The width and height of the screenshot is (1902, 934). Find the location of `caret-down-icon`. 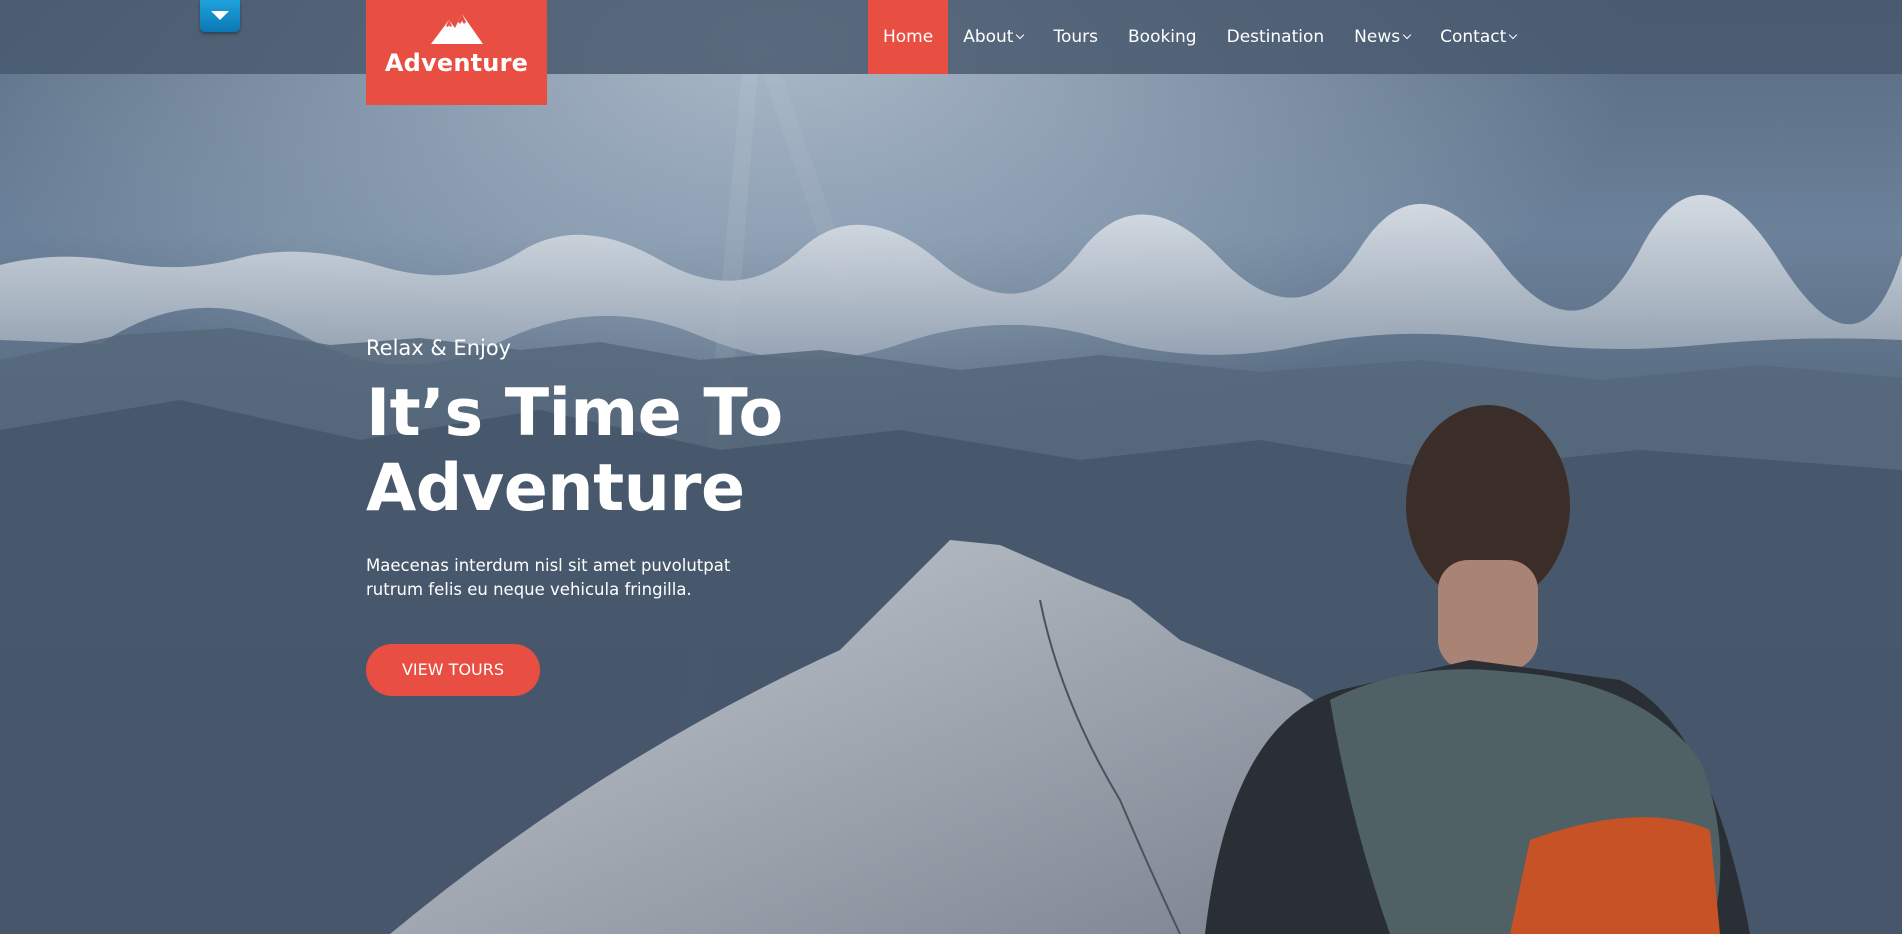

caret-down-icon is located at coordinates (220, 15).